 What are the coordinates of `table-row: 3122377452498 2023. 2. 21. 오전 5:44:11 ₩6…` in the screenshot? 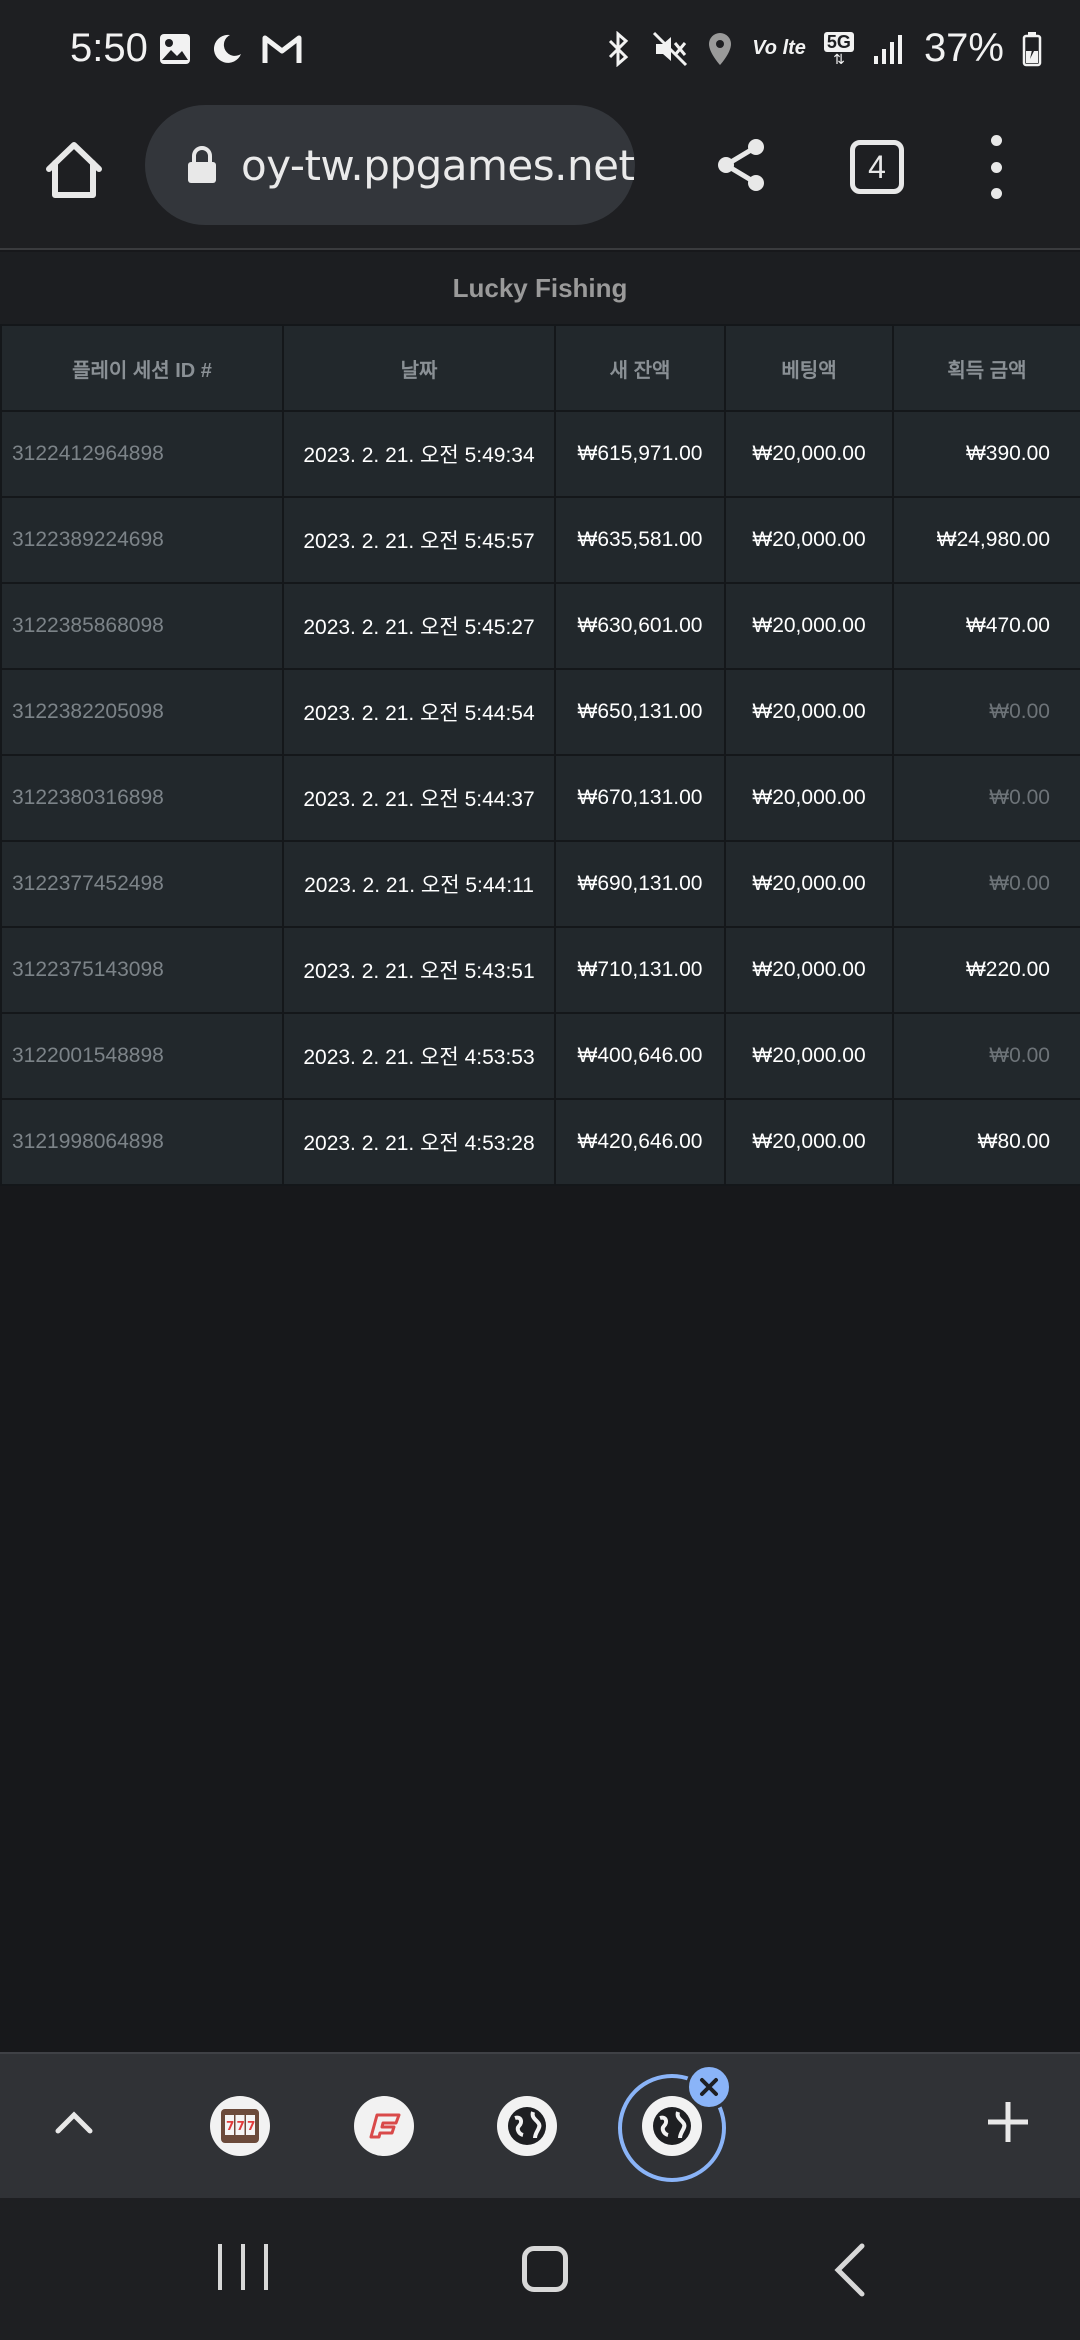 It's located at (540, 884).